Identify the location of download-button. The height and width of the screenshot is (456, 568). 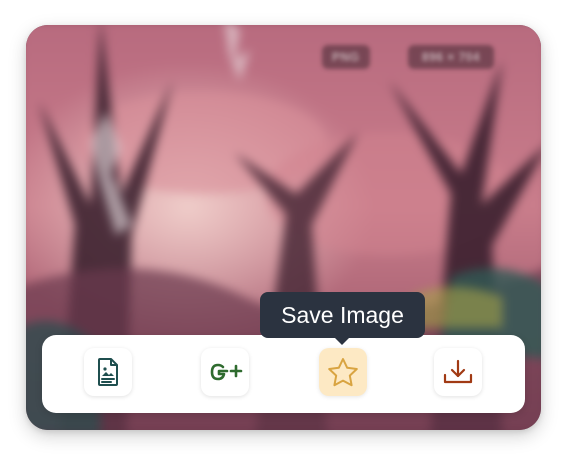
(458, 372).